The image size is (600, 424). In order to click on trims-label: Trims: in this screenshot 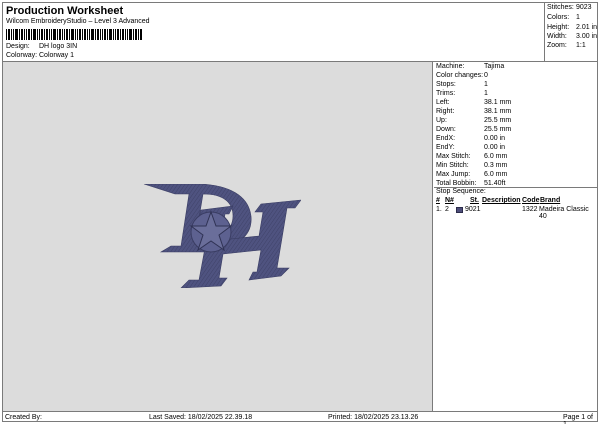, I will do `click(446, 93)`.